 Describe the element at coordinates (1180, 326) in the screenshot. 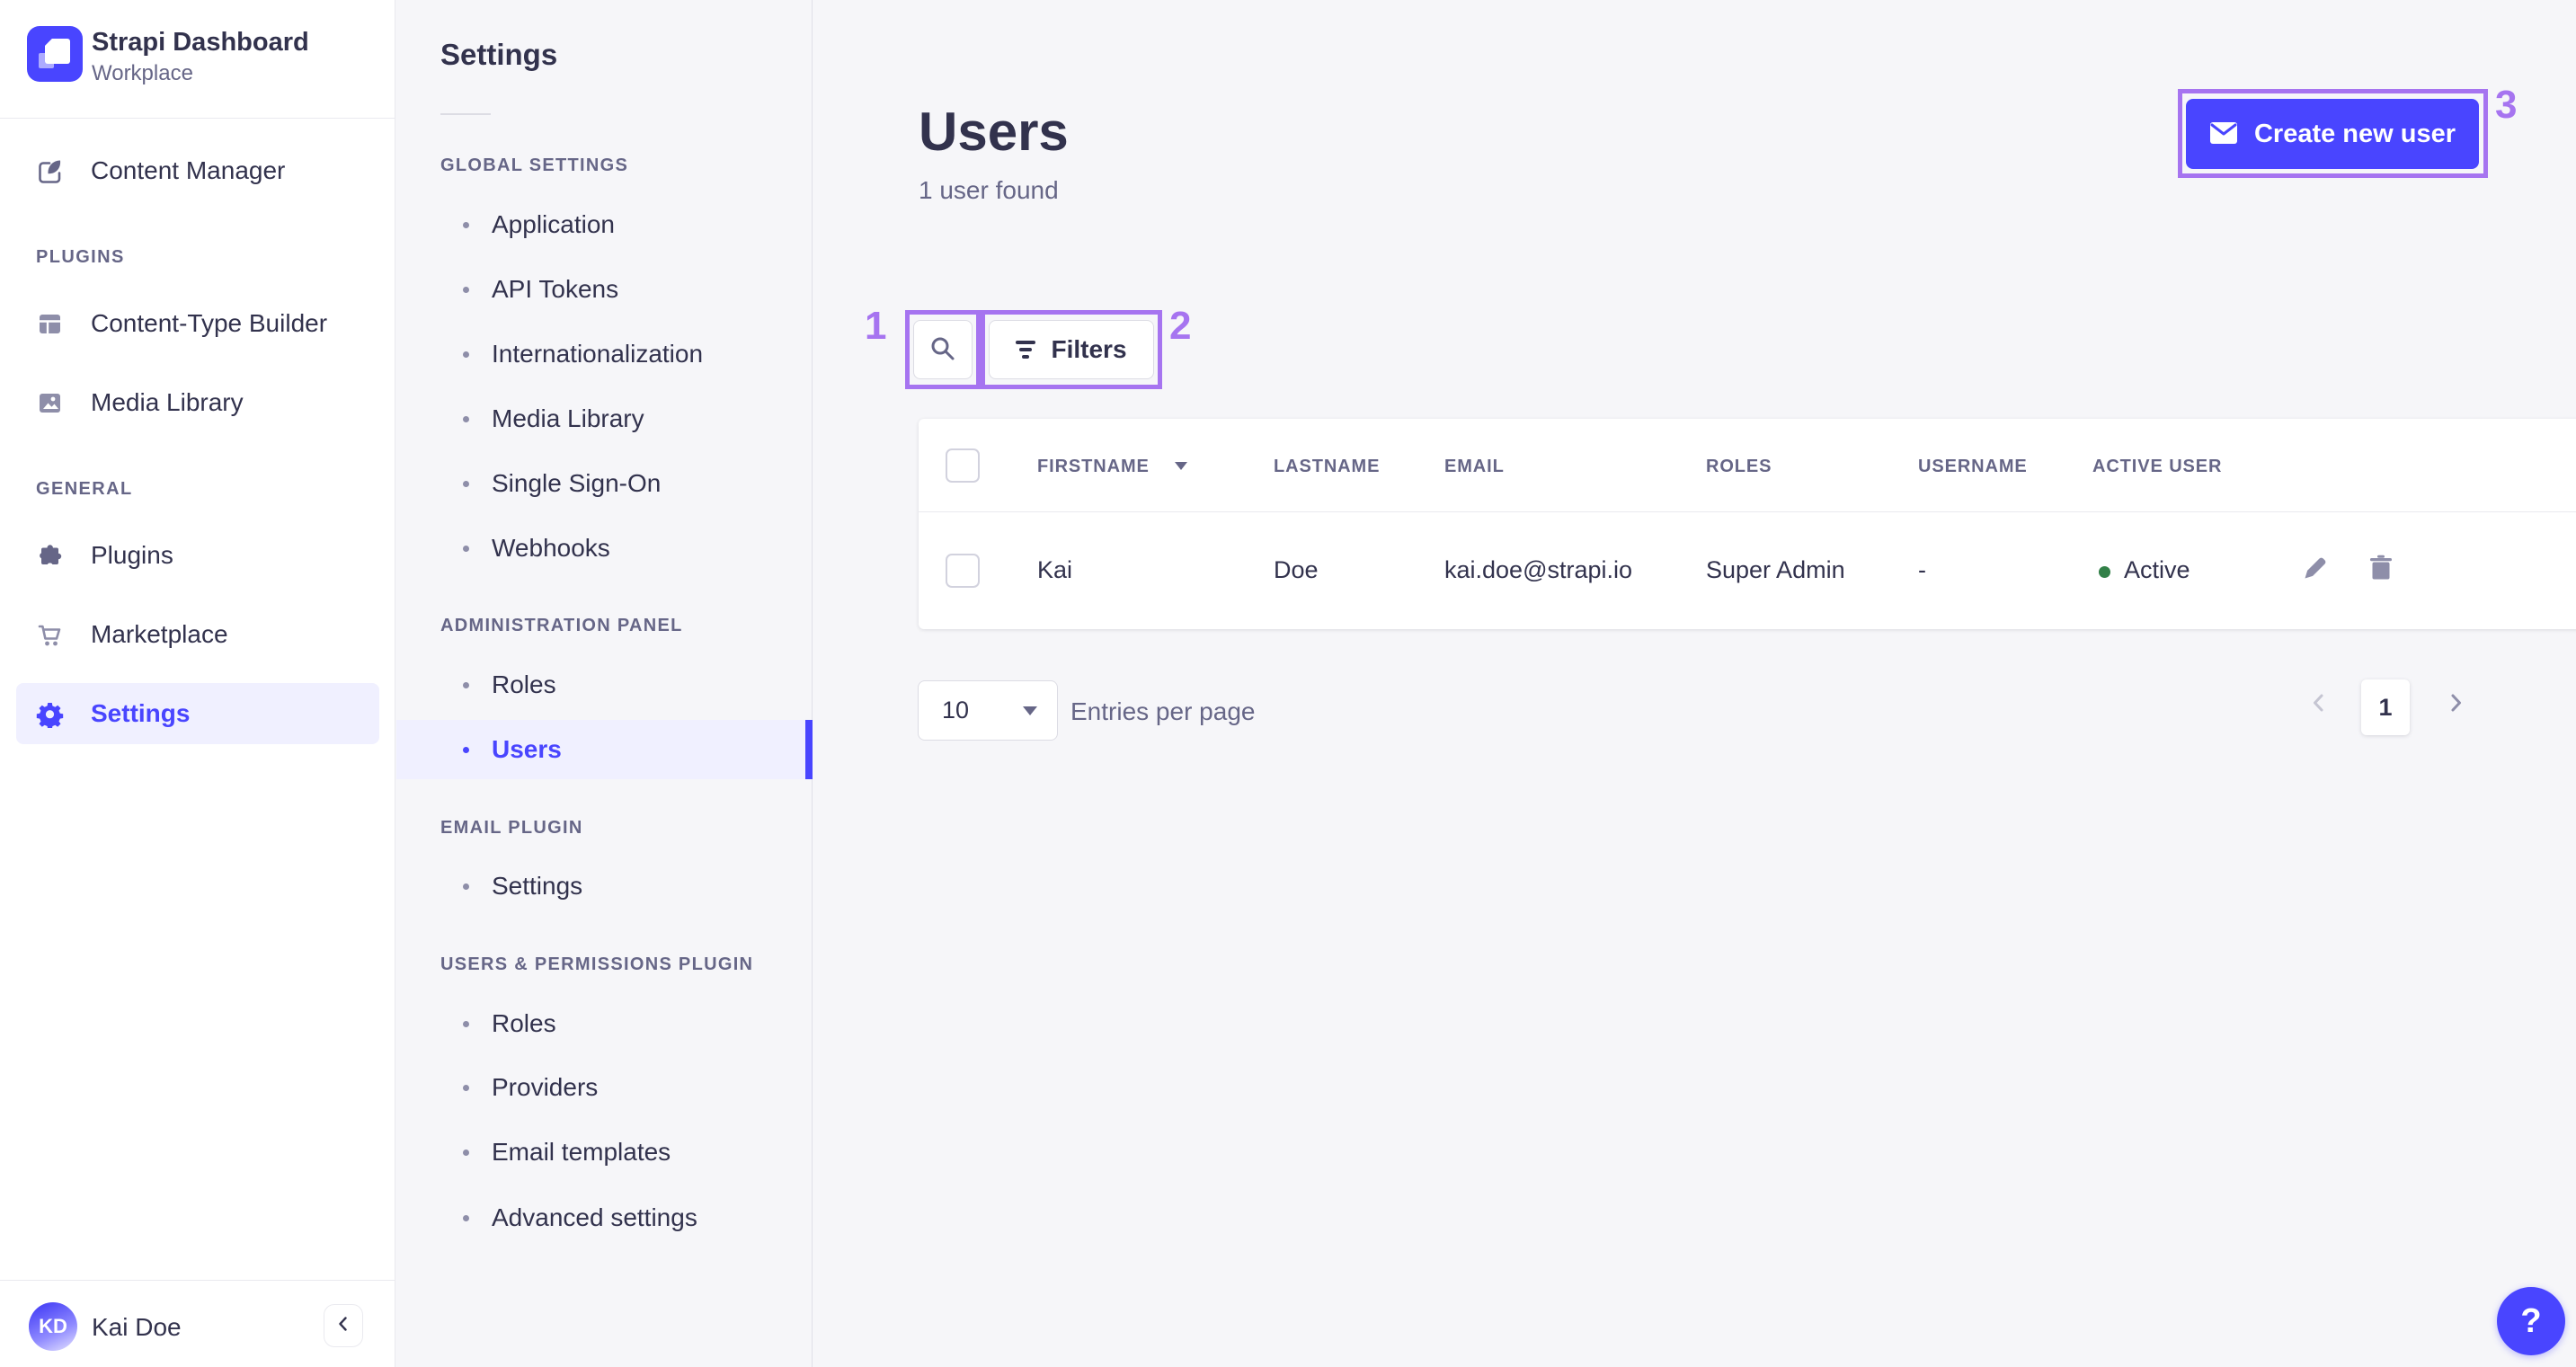

I see `annotation-label-2: 2` at that location.